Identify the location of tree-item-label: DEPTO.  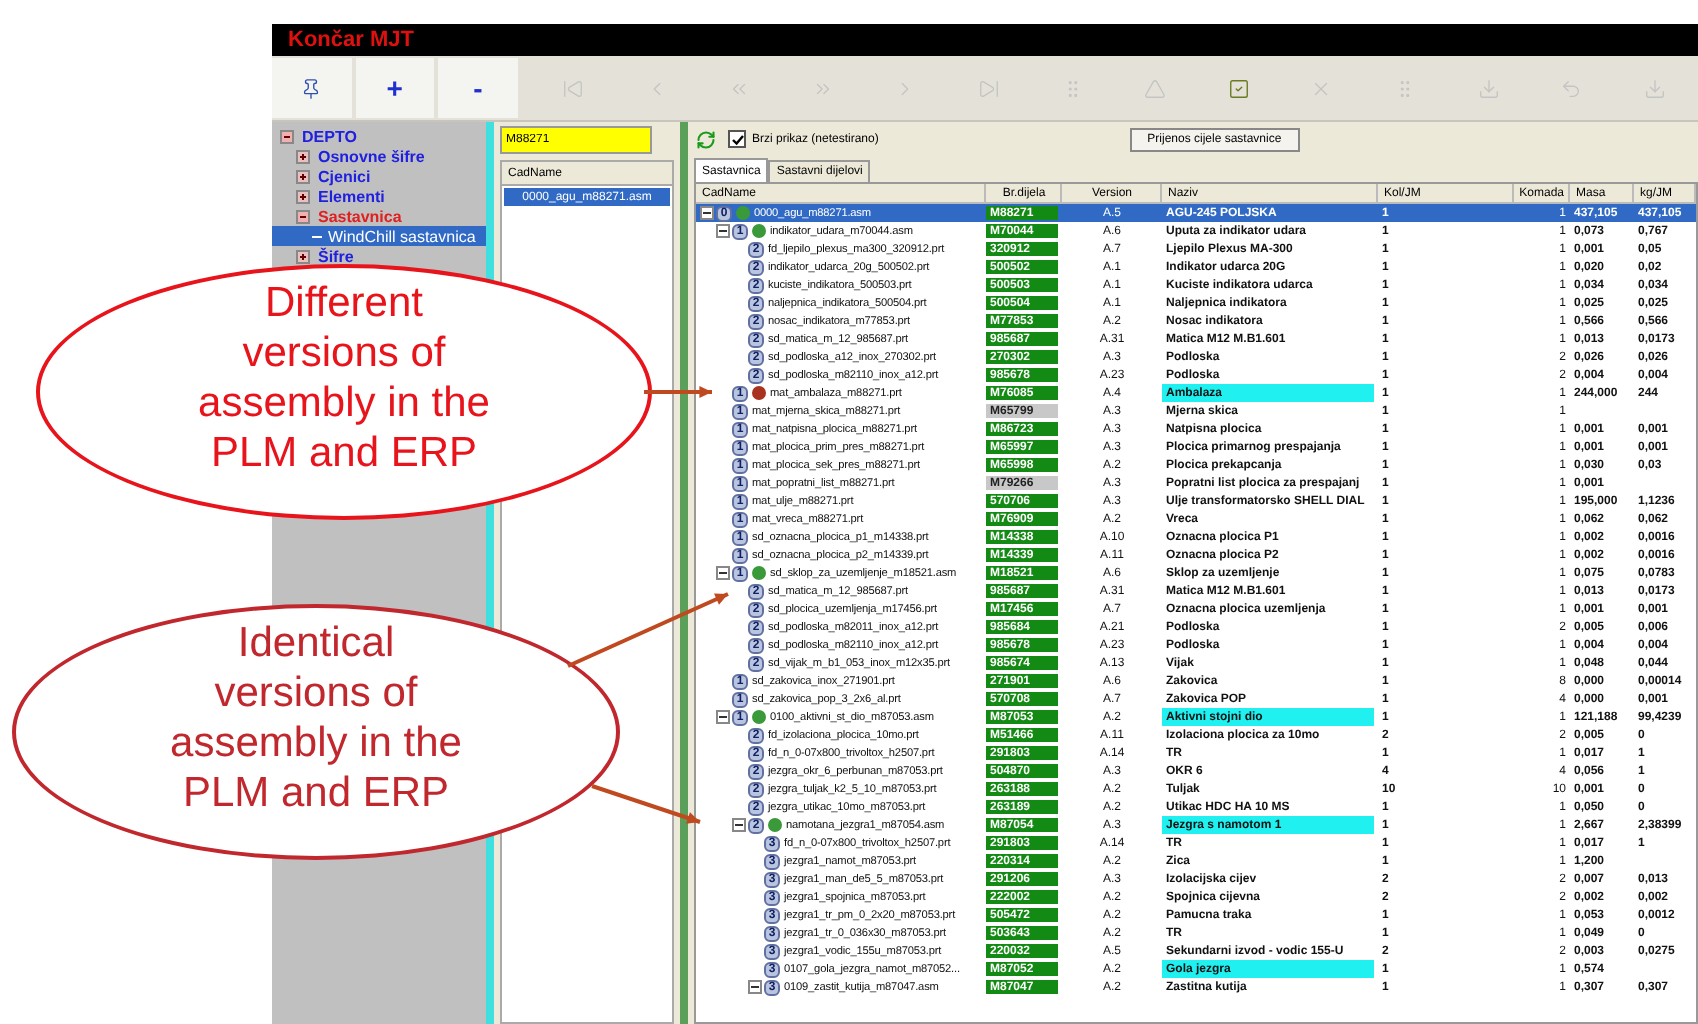
(329, 136).